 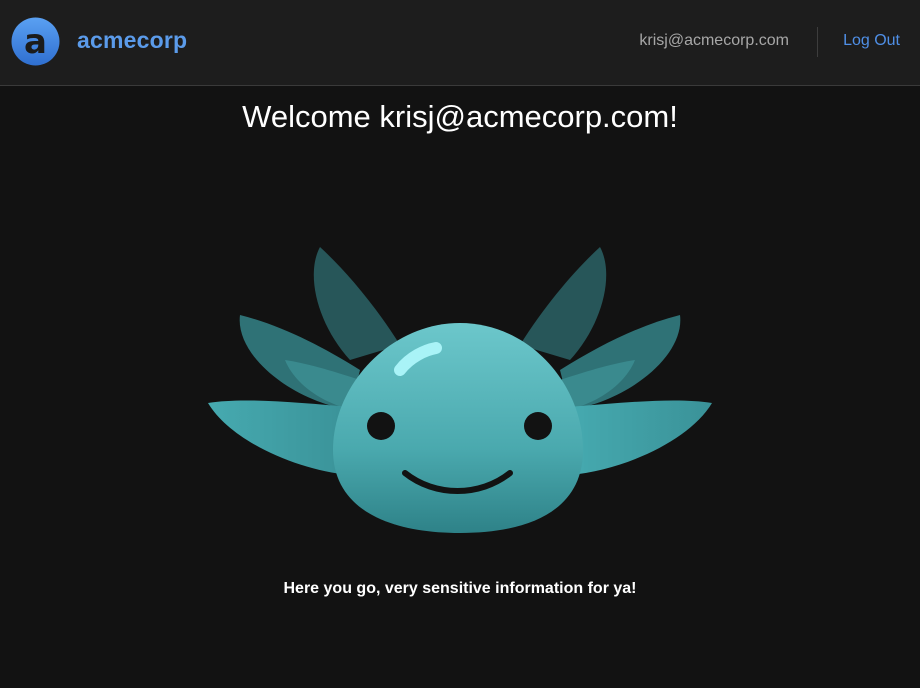 What do you see at coordinates (460, 43) in the screenshot?
I see `top-header: a acmecorp krisj@acmecorp.com Log Out` at bounding box center [460, 43].